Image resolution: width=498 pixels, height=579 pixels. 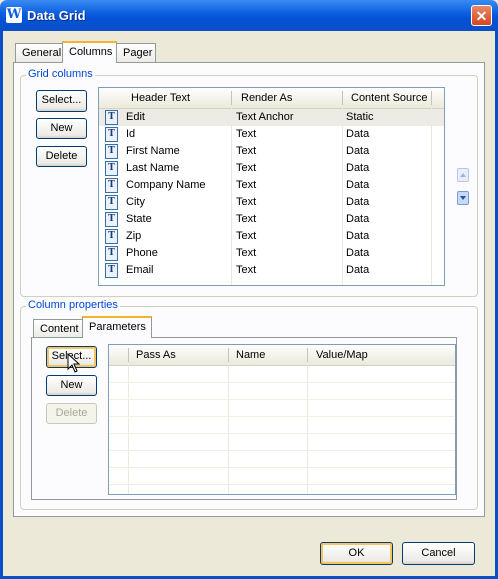 I want to click on table-row: T Id Text Data, so click(x=271, y=134).